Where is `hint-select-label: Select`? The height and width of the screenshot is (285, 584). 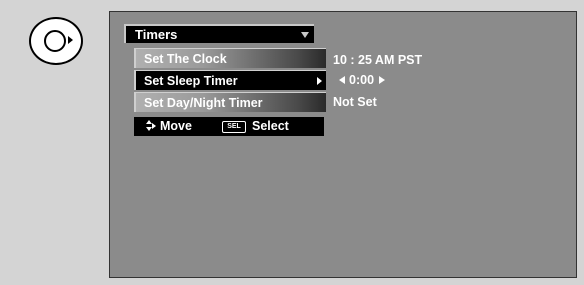 hint-select-label: Select is located at coordinates (270, 126).